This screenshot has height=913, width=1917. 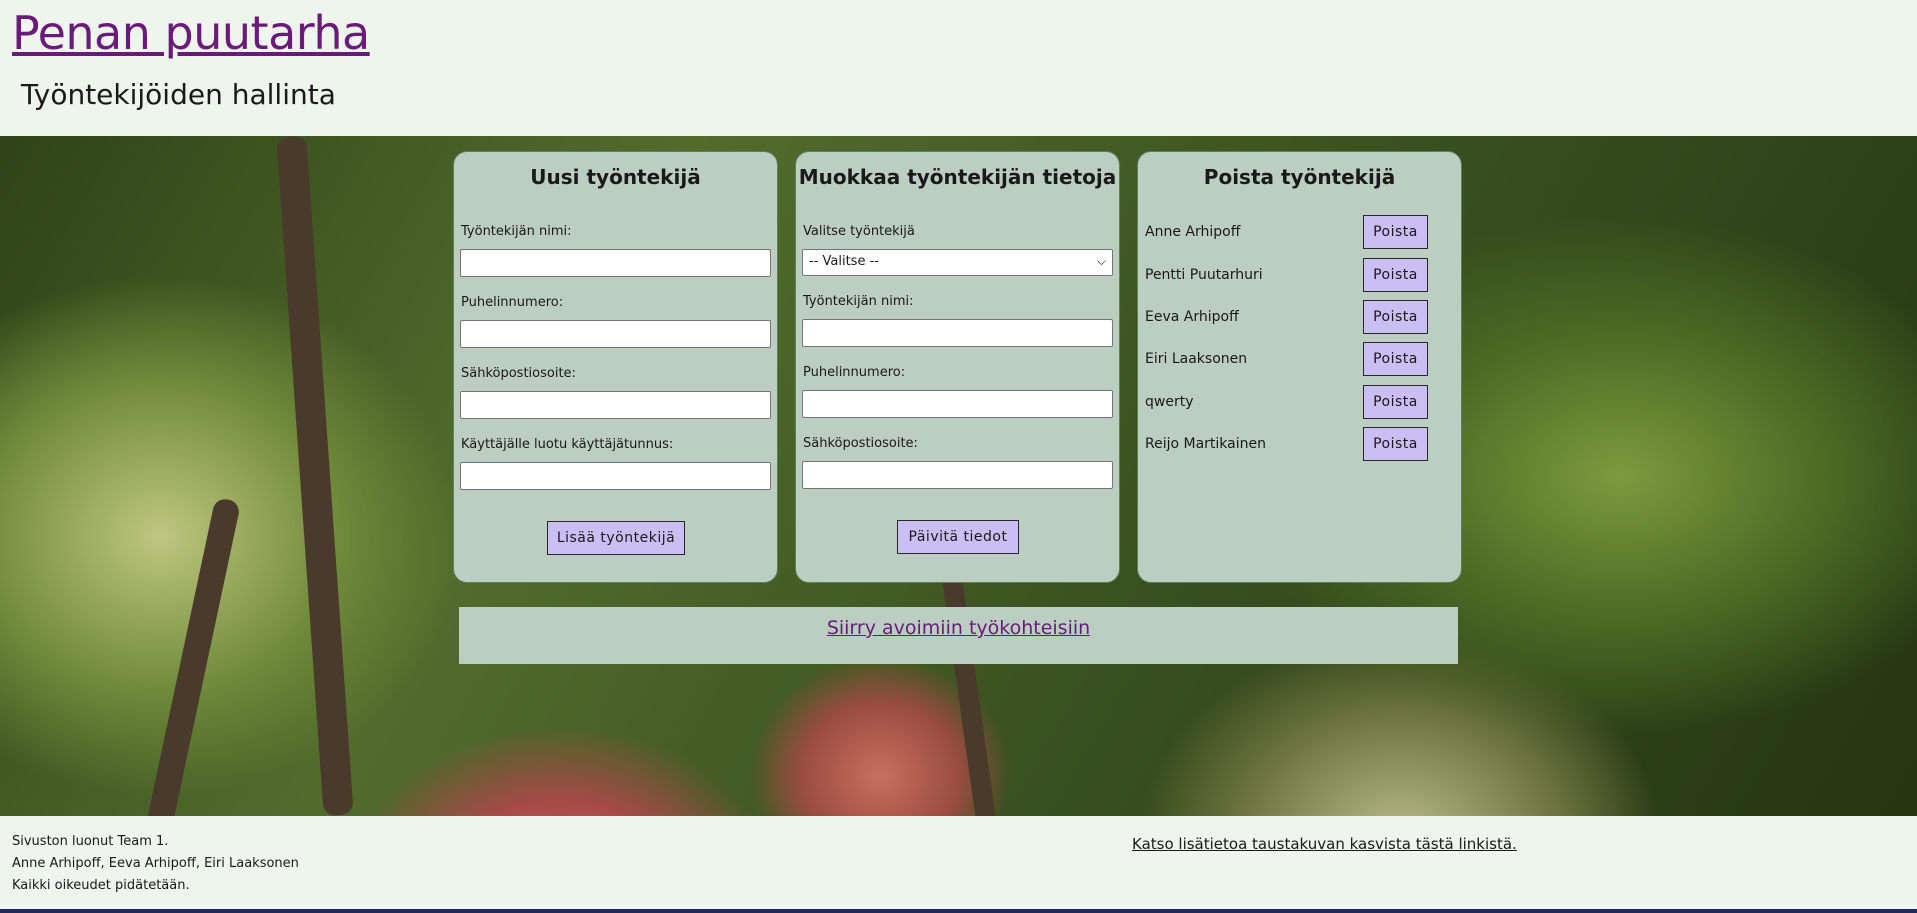 I want to click on add-employee-button: Lisää työntekijä, so click(x=616, y=538).